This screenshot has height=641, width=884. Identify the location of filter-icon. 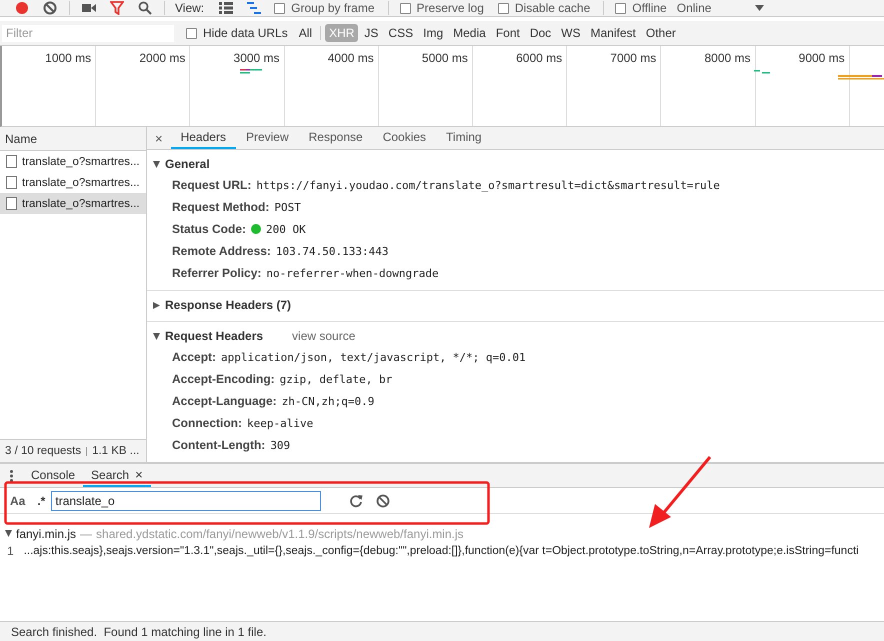
(117, 8).